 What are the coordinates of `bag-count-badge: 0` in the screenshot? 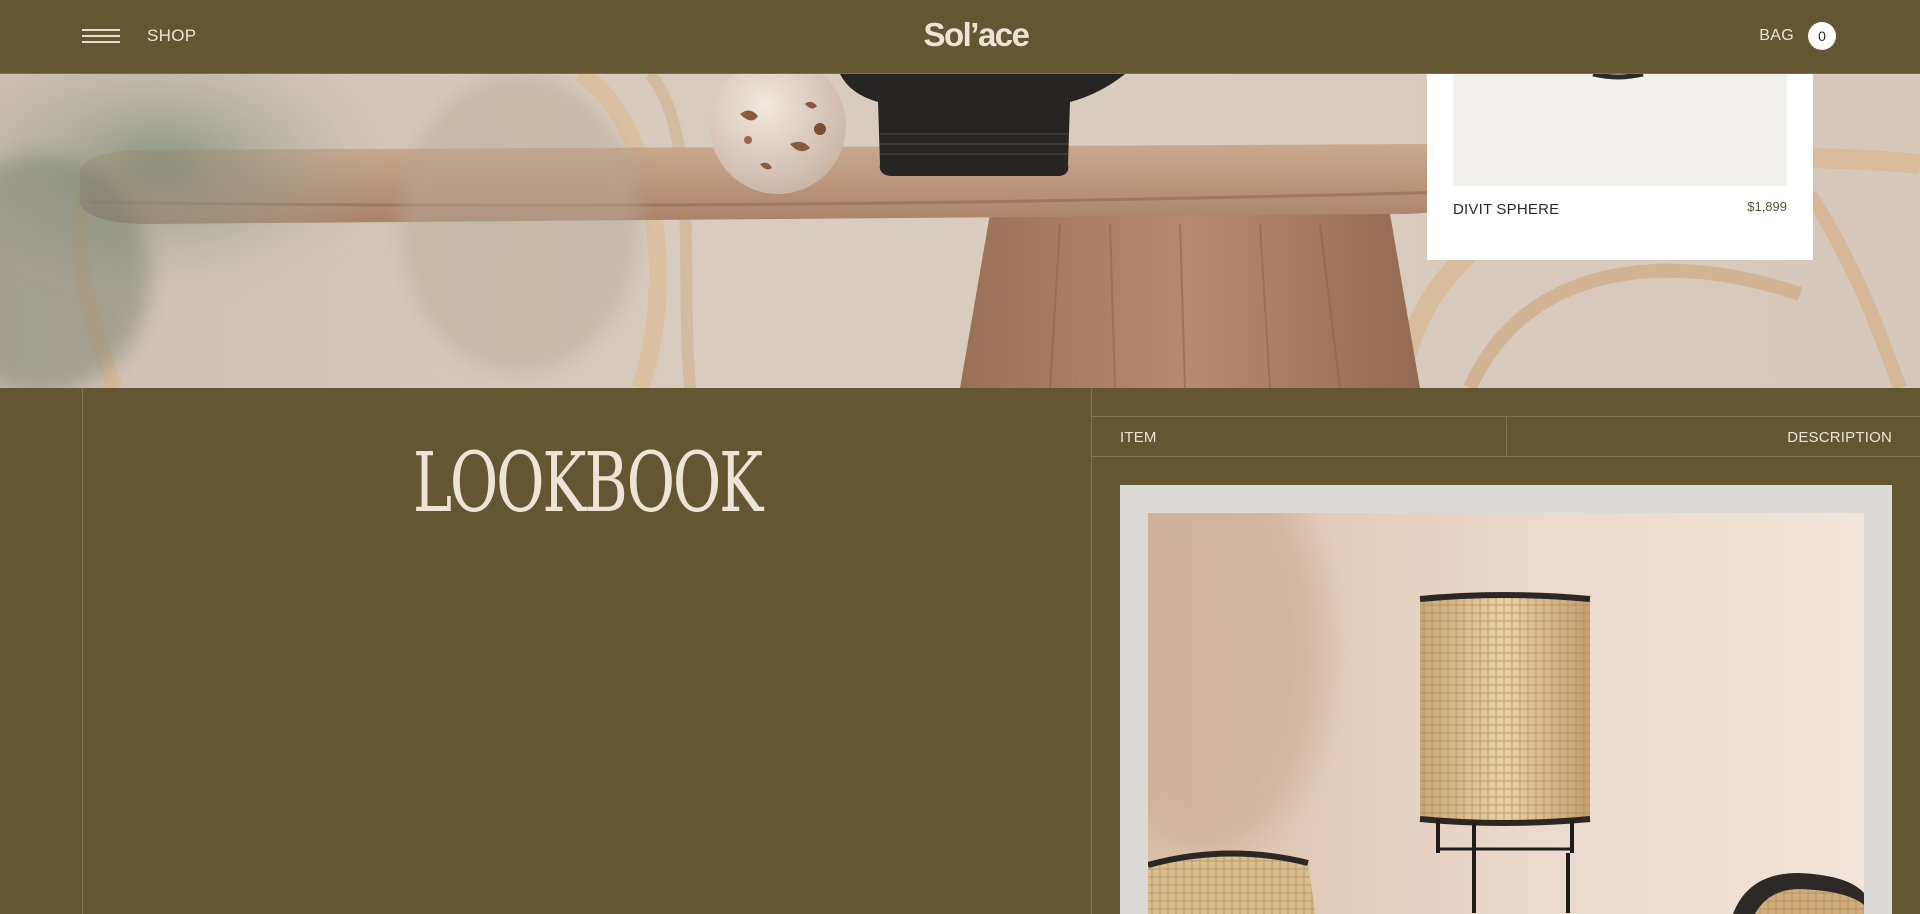 It's located at (1822, 36).